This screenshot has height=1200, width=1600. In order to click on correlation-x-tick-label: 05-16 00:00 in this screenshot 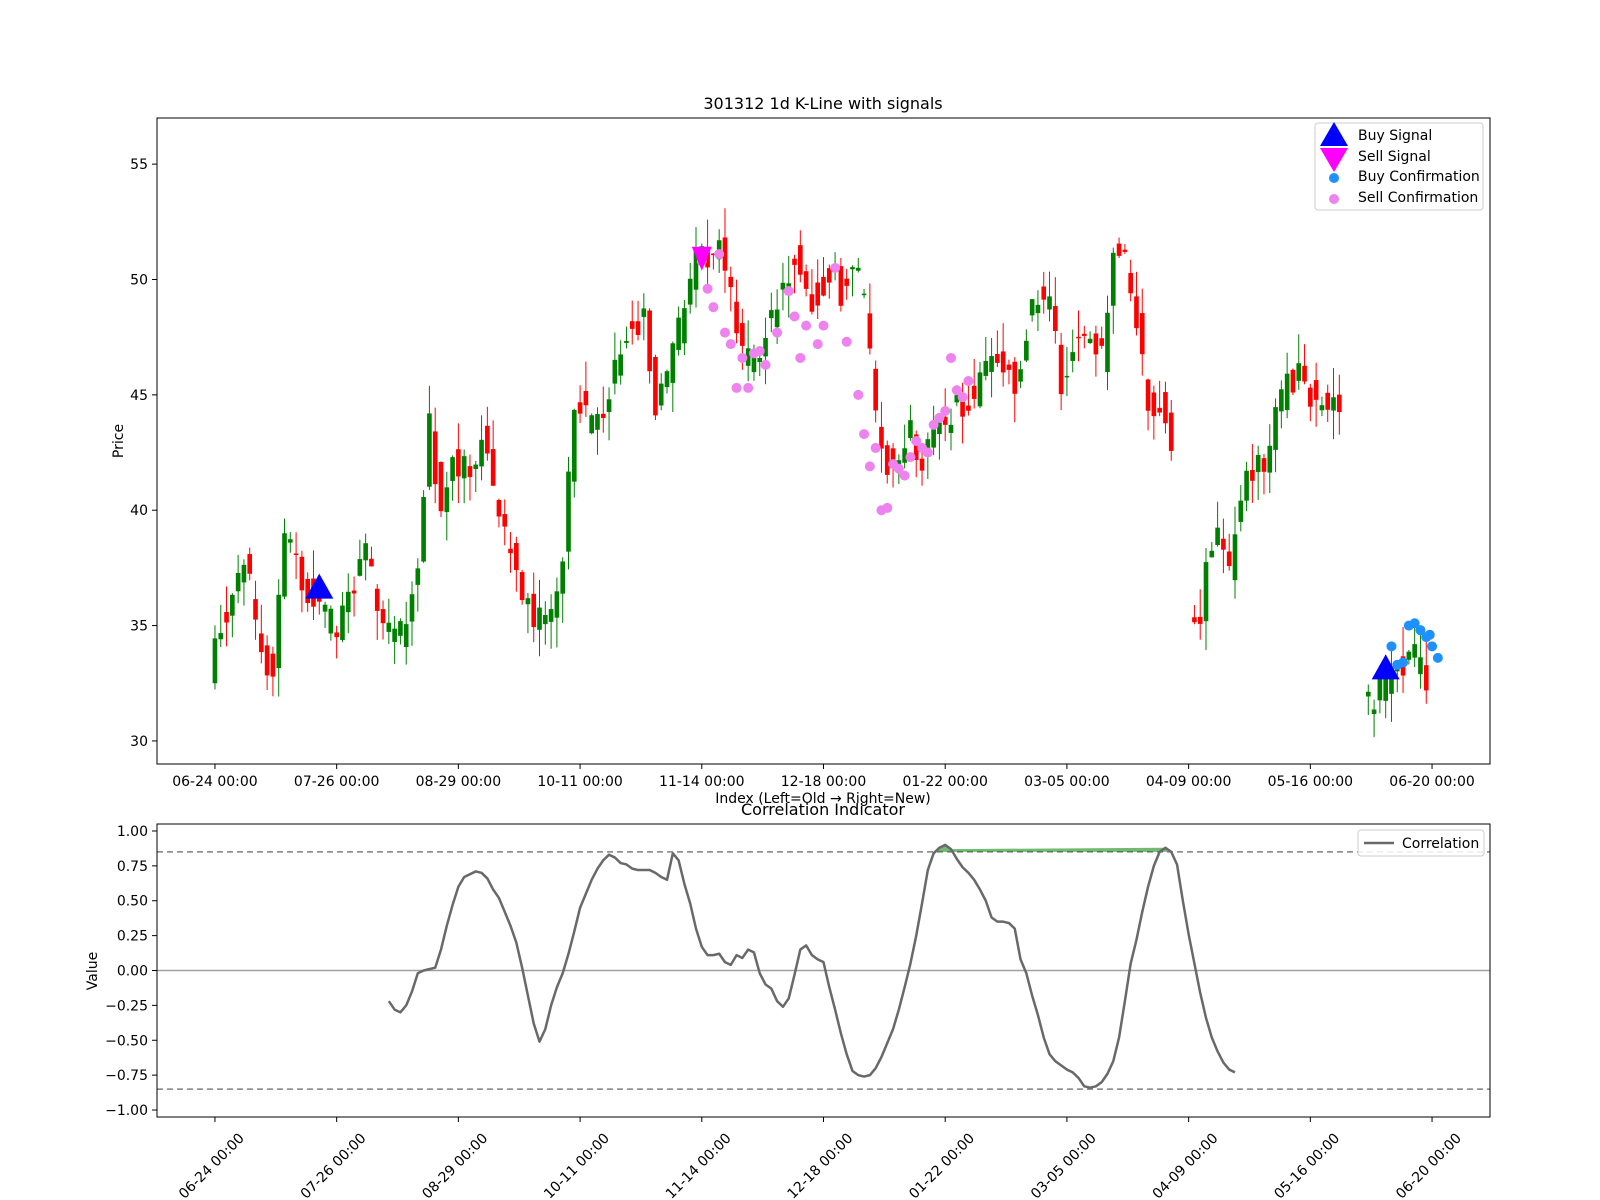, I will do `click(1307, 1165)`.